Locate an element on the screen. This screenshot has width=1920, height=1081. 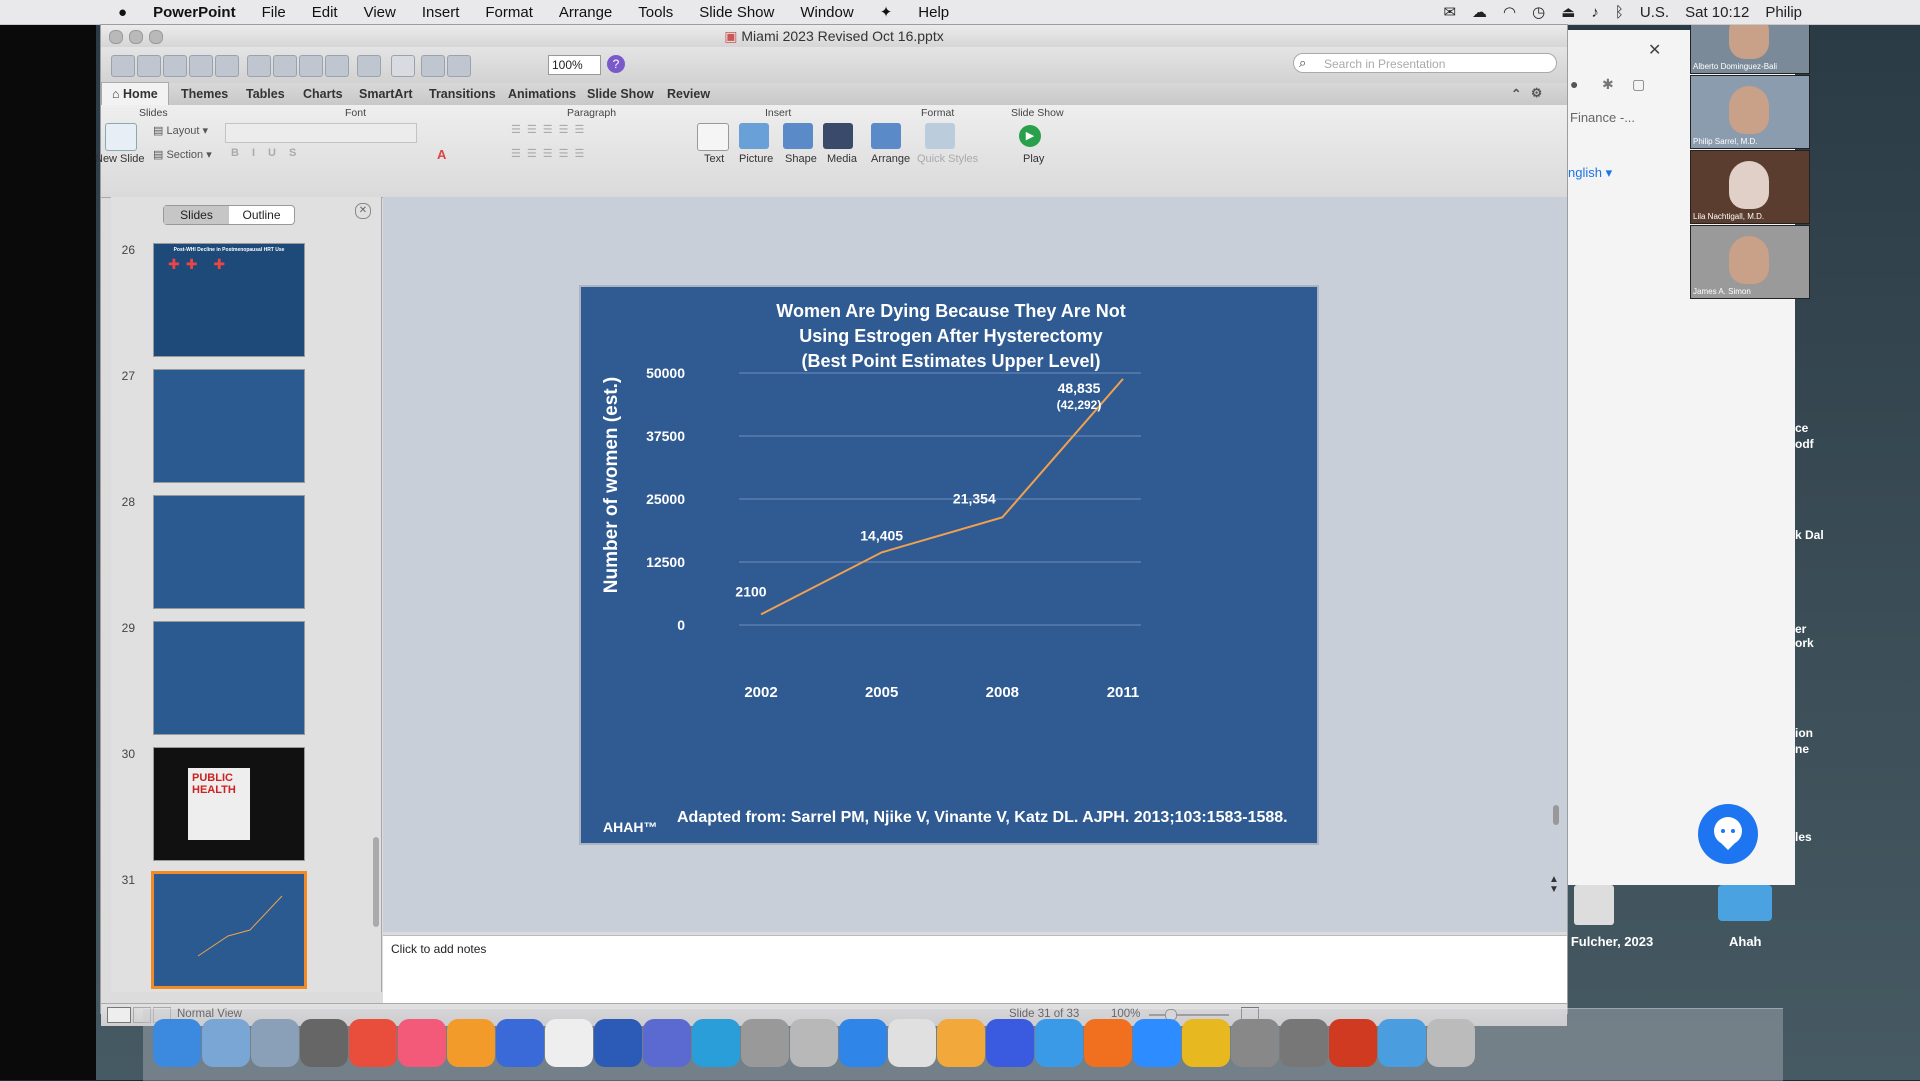
zoom-select: 100% is located at coordinates (574, 65).